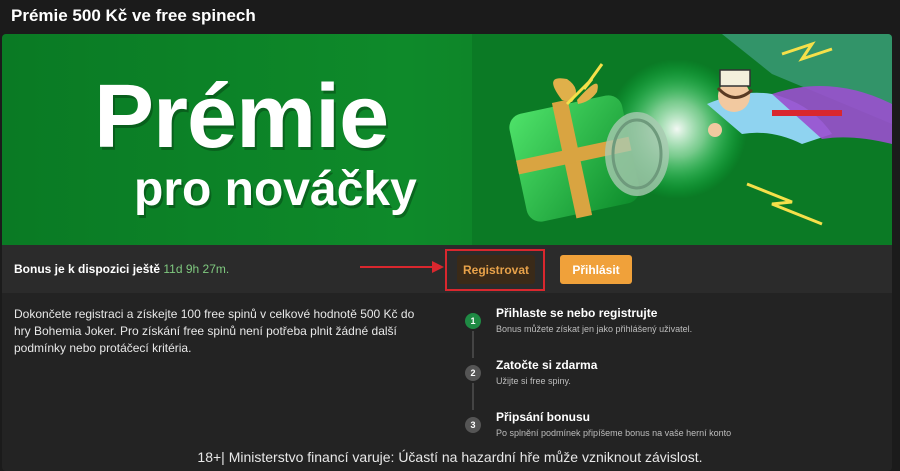 This screenshot has height=471, width=900. I want to click on login-button: Přihlásit, so click(596, 269).